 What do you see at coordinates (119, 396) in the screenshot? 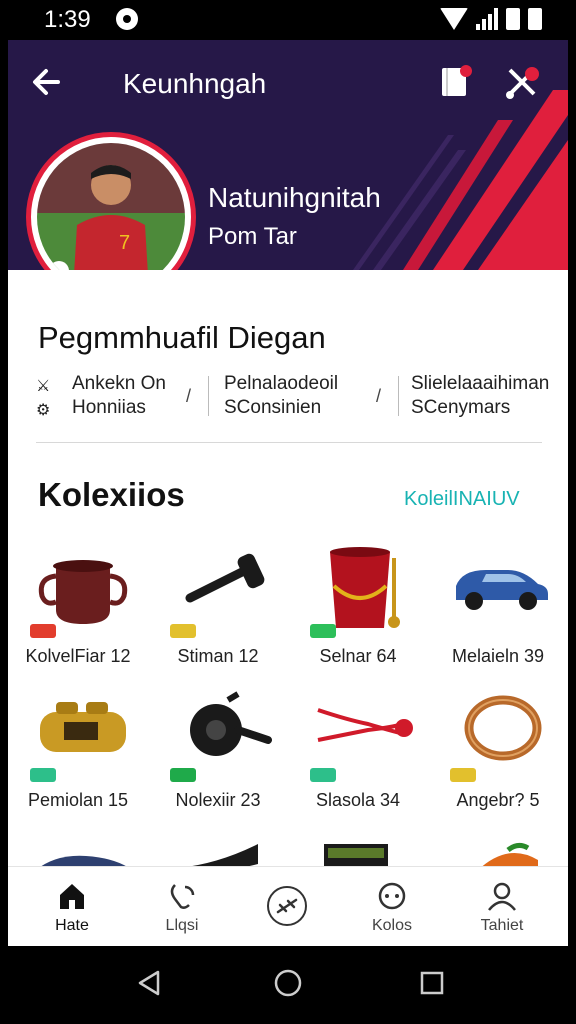
I see `details-col-1: Ankekn On Honniias` at bounding box center [119, 396].